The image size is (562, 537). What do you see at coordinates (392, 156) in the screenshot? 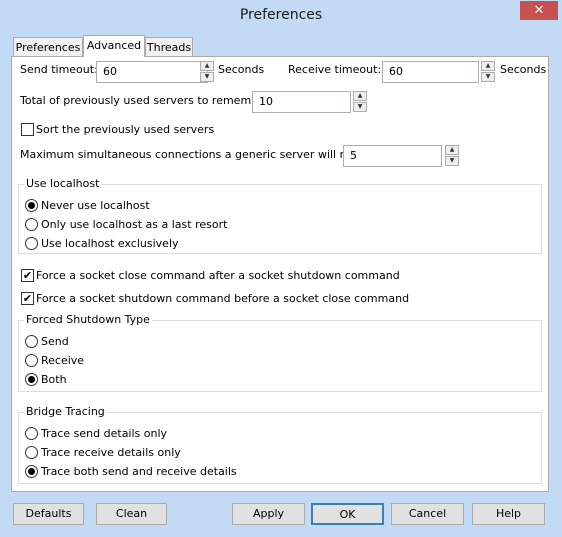
I see `max-connections-input: 5` at bounding box center [392, 156].